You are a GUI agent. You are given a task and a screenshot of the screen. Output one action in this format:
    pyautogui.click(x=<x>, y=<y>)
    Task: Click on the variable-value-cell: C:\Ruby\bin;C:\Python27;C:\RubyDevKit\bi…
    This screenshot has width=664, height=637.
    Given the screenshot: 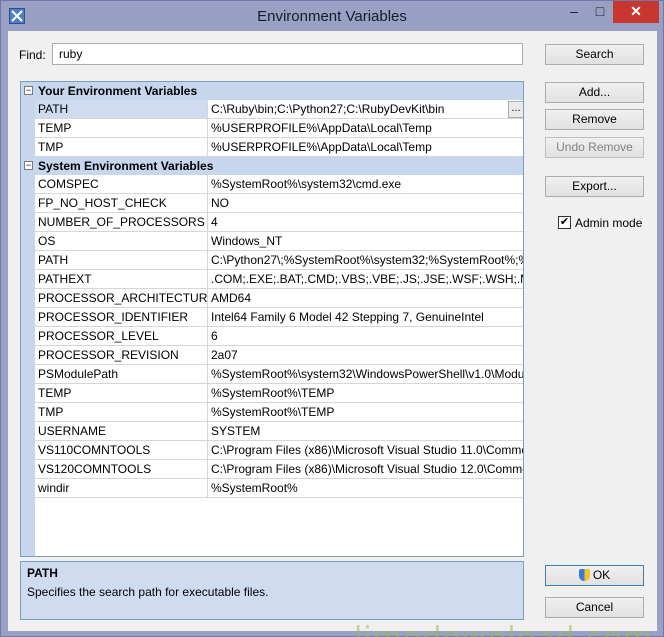 What is the action you would take?
    pyautogui.click(x=365, y=109)
    